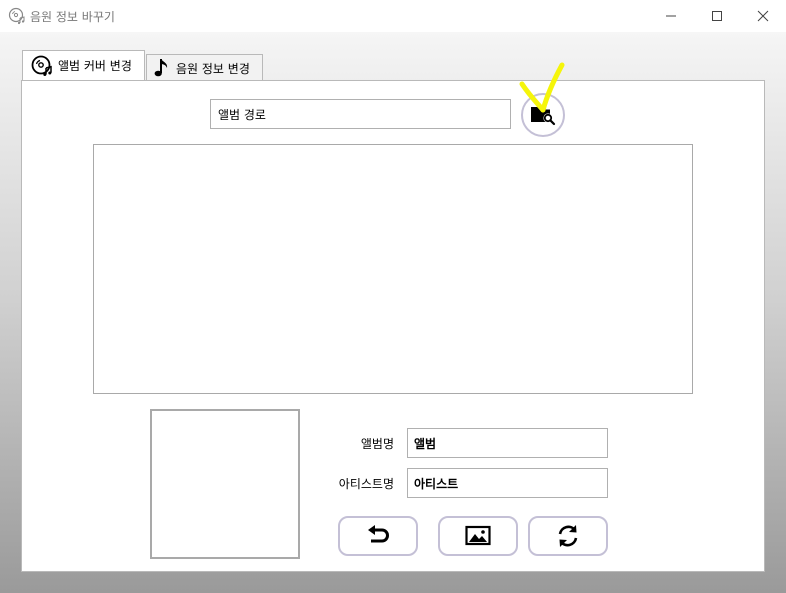 The width and height of the screenshot is (786, 593). I want to click on image-icon, so click(478, 535).